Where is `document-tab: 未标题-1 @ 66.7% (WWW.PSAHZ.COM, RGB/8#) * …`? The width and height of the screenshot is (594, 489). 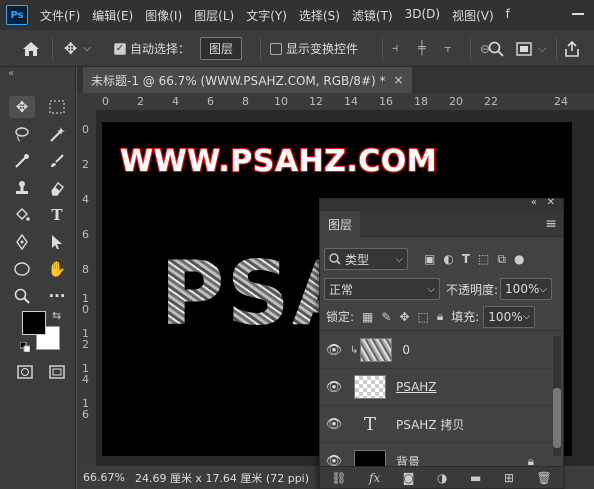 document-tab: 未标题-1 @ 66.7% (WWW.PSAHZ.COM, RGB/8#) * … is located at coordinates (247, 80).